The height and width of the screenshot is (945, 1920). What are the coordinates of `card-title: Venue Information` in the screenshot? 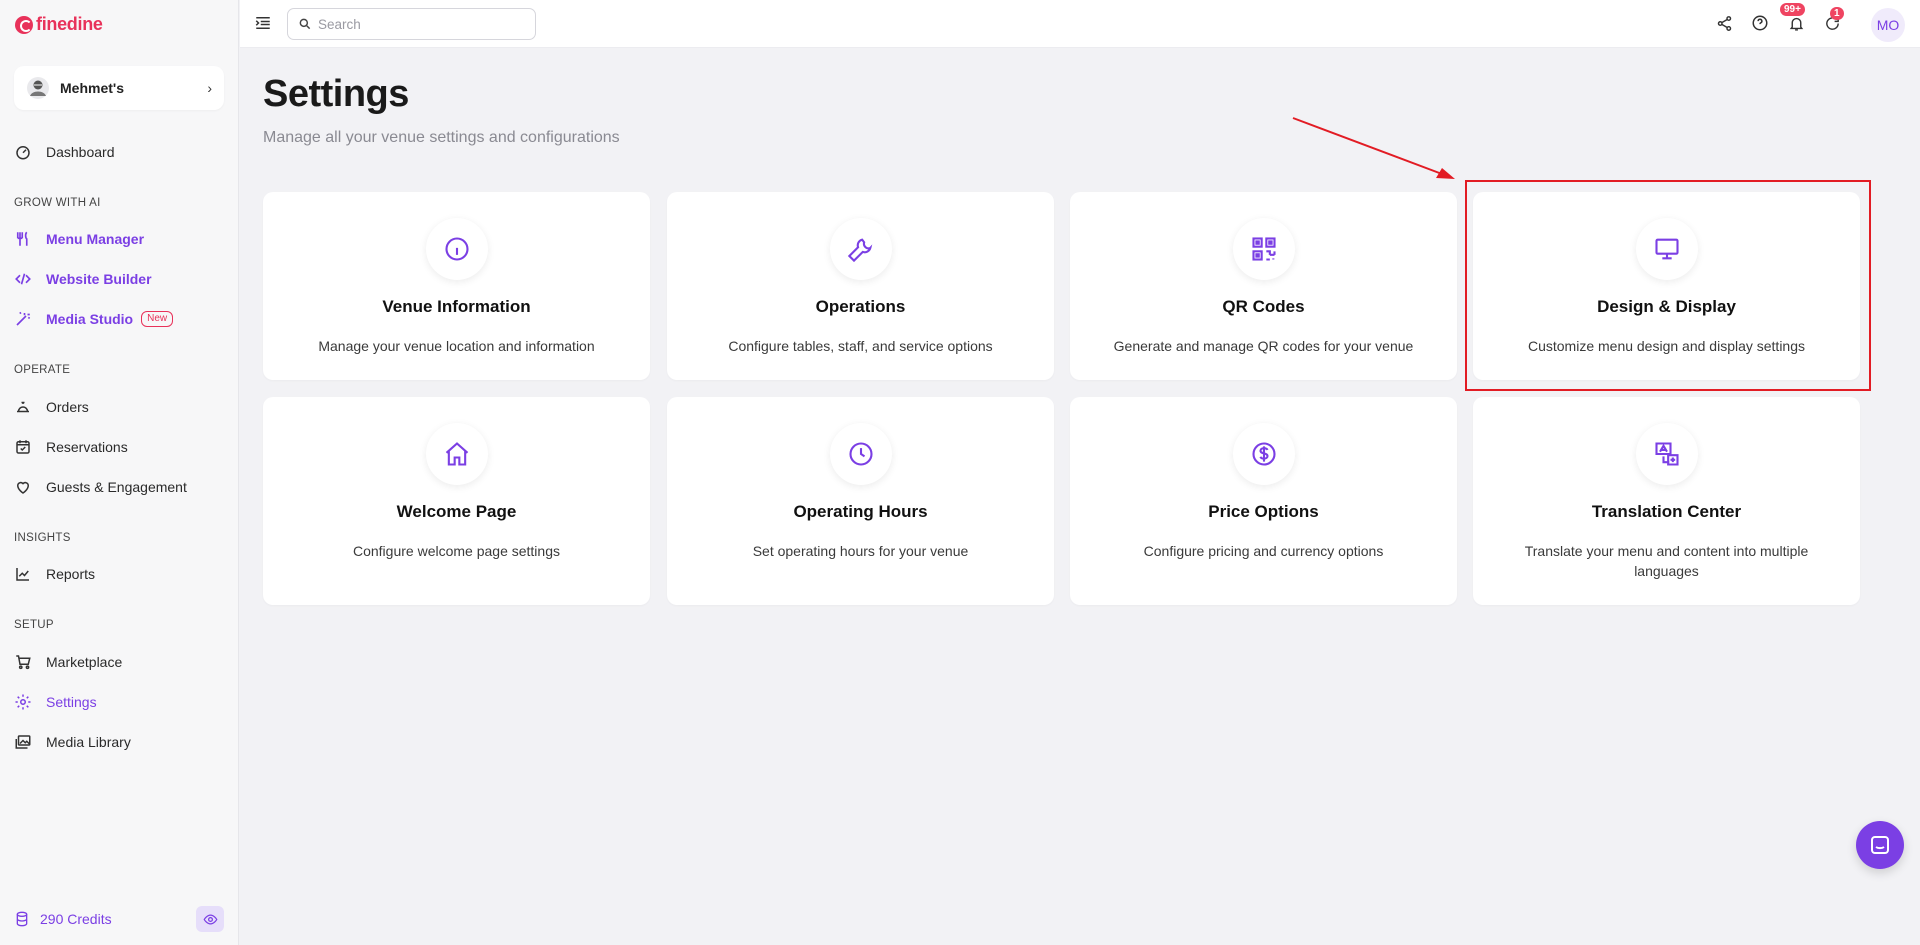 It's located at (456, 306).